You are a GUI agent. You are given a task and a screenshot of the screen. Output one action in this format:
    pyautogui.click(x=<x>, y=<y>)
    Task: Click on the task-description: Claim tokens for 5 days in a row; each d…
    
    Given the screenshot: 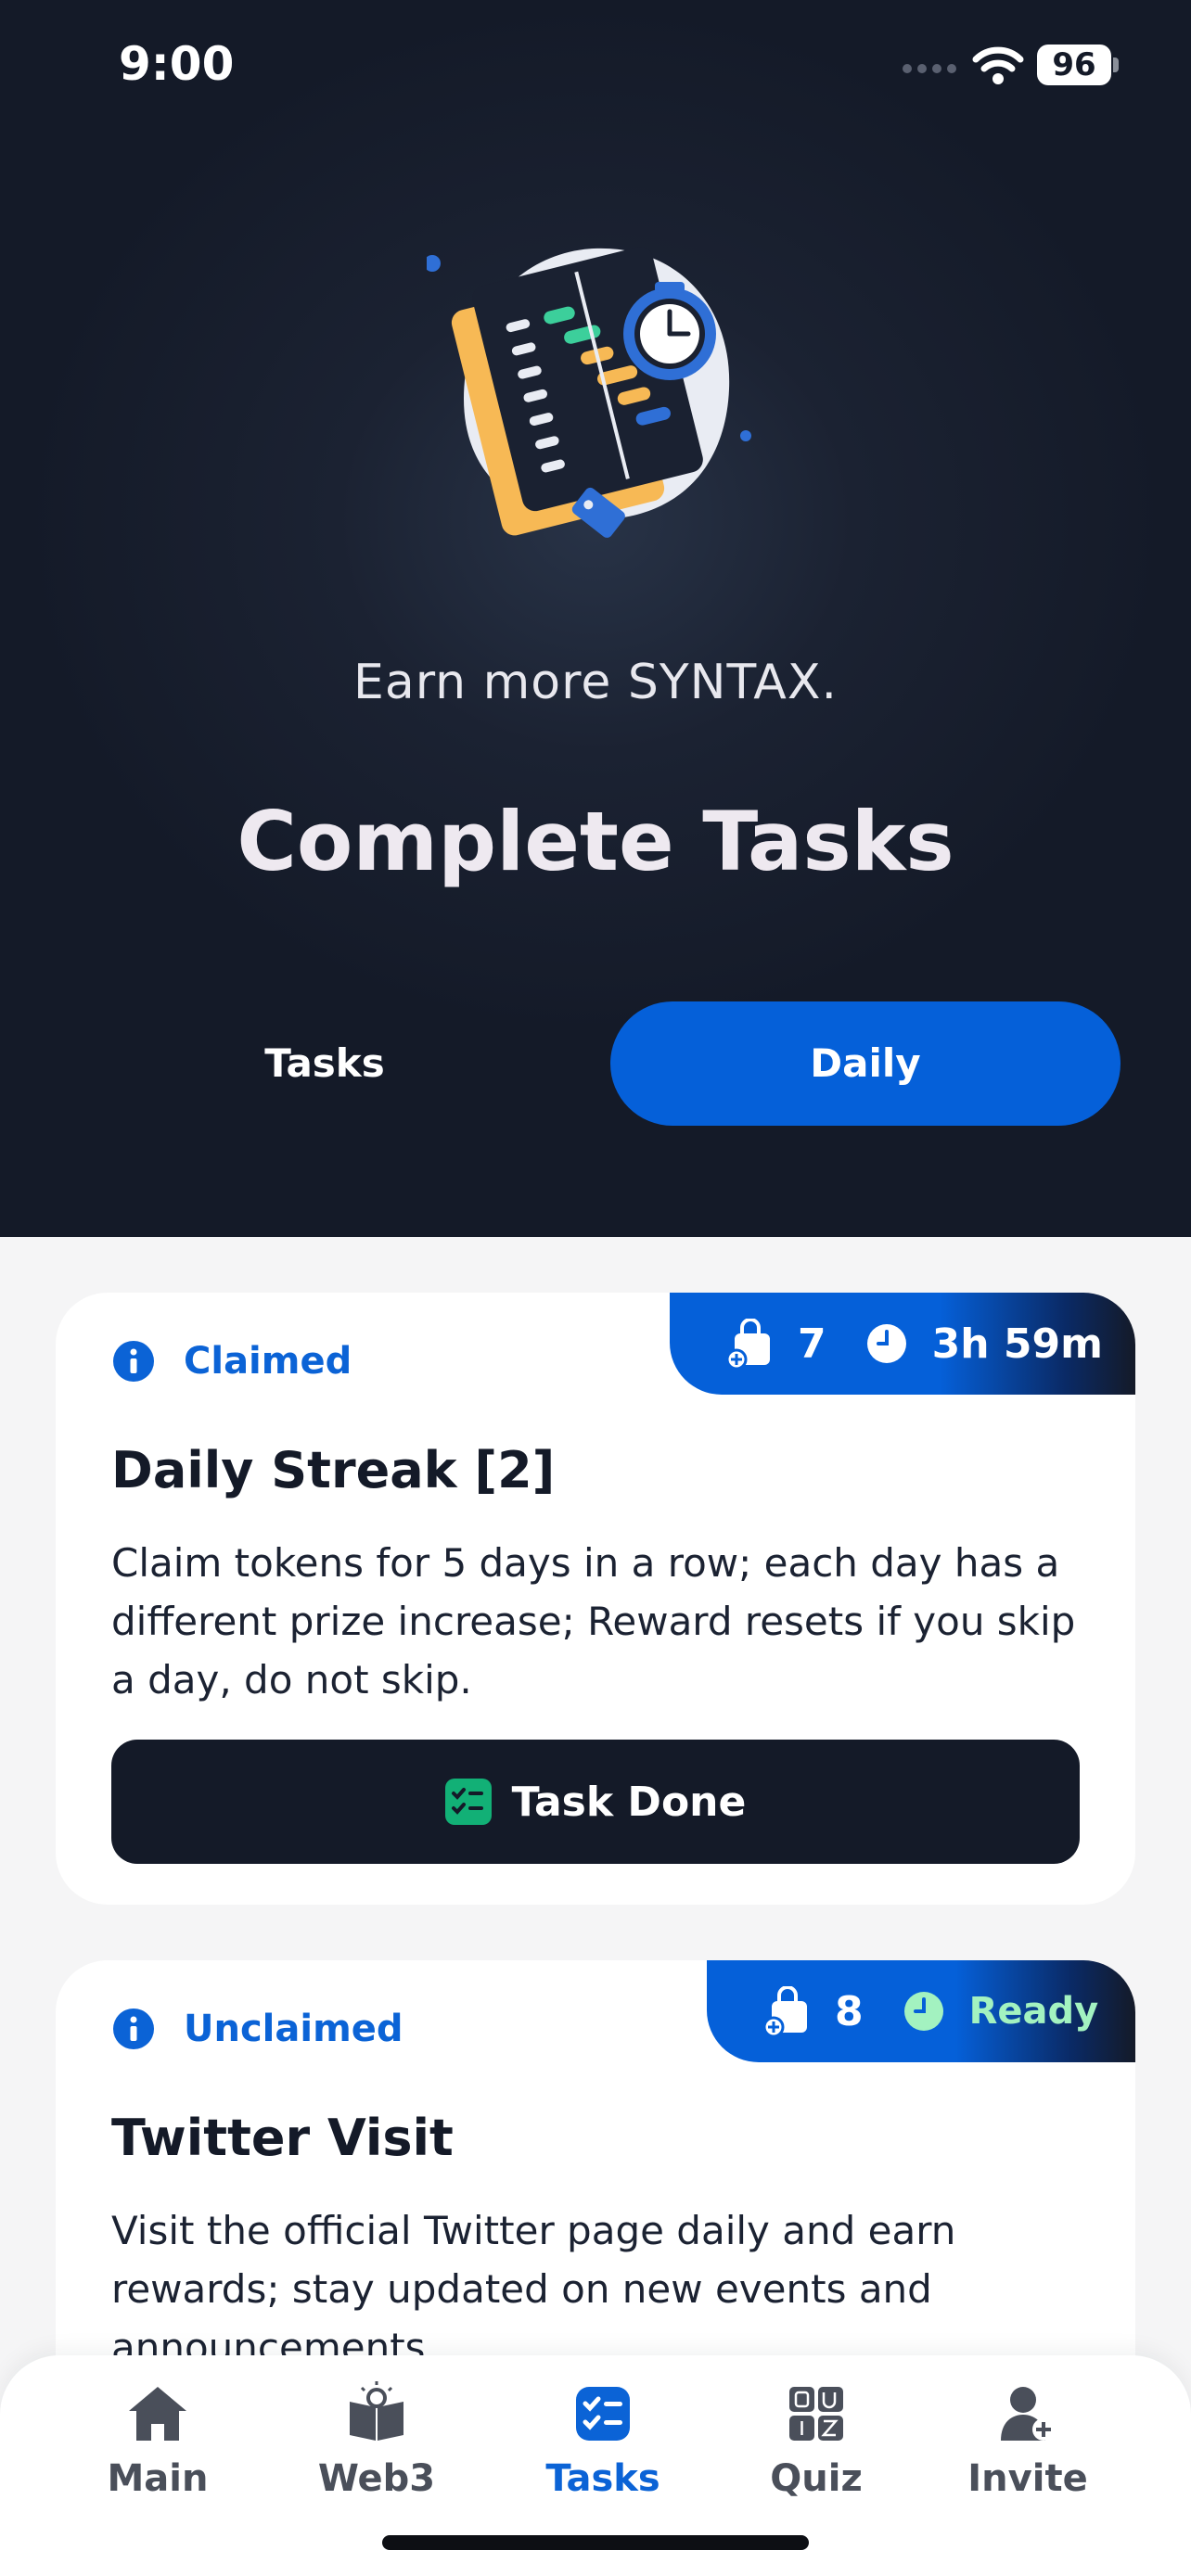 What is the action you would take?
    pyautogui.click(x=593, y=1621)
    